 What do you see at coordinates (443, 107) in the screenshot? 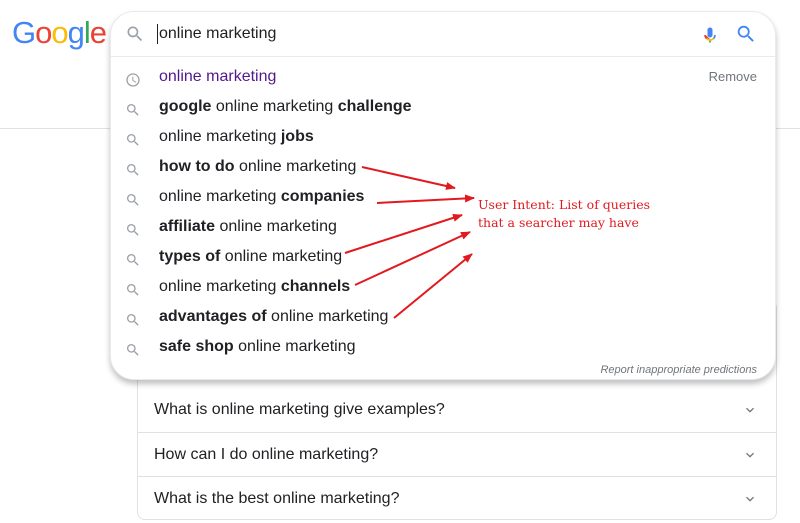
I see `suggestion-item: google online marketing challenge` at bounding box center [443, 107].